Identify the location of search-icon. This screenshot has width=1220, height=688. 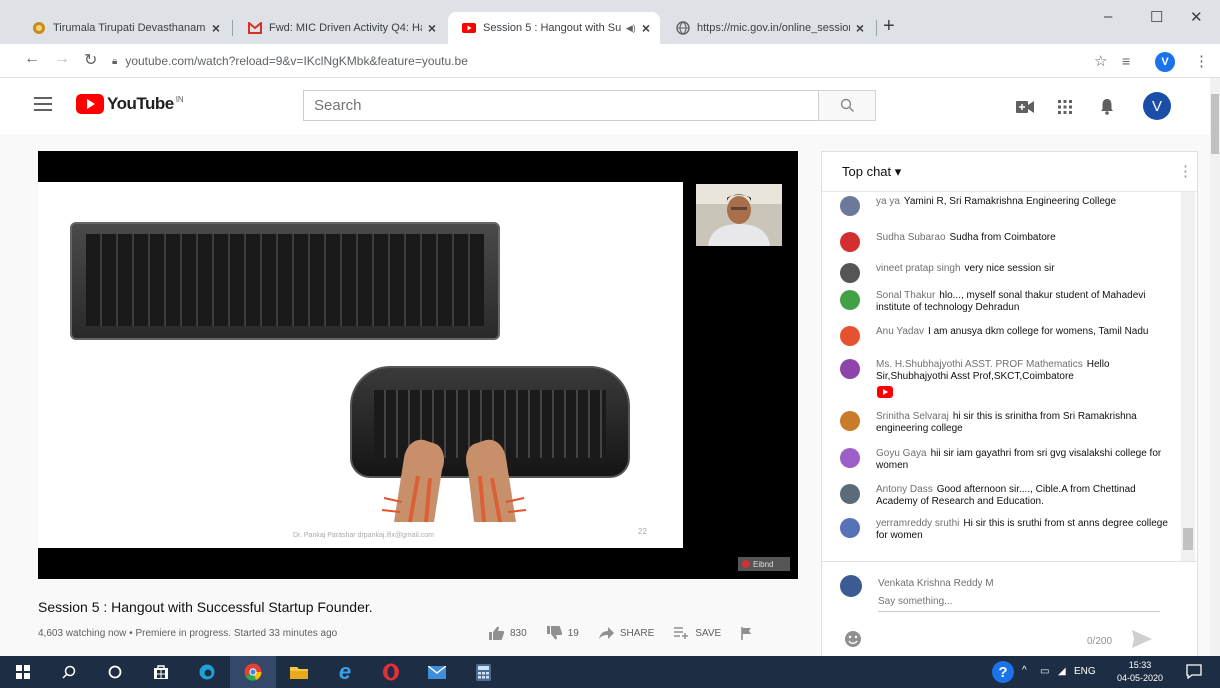
(847, 105).